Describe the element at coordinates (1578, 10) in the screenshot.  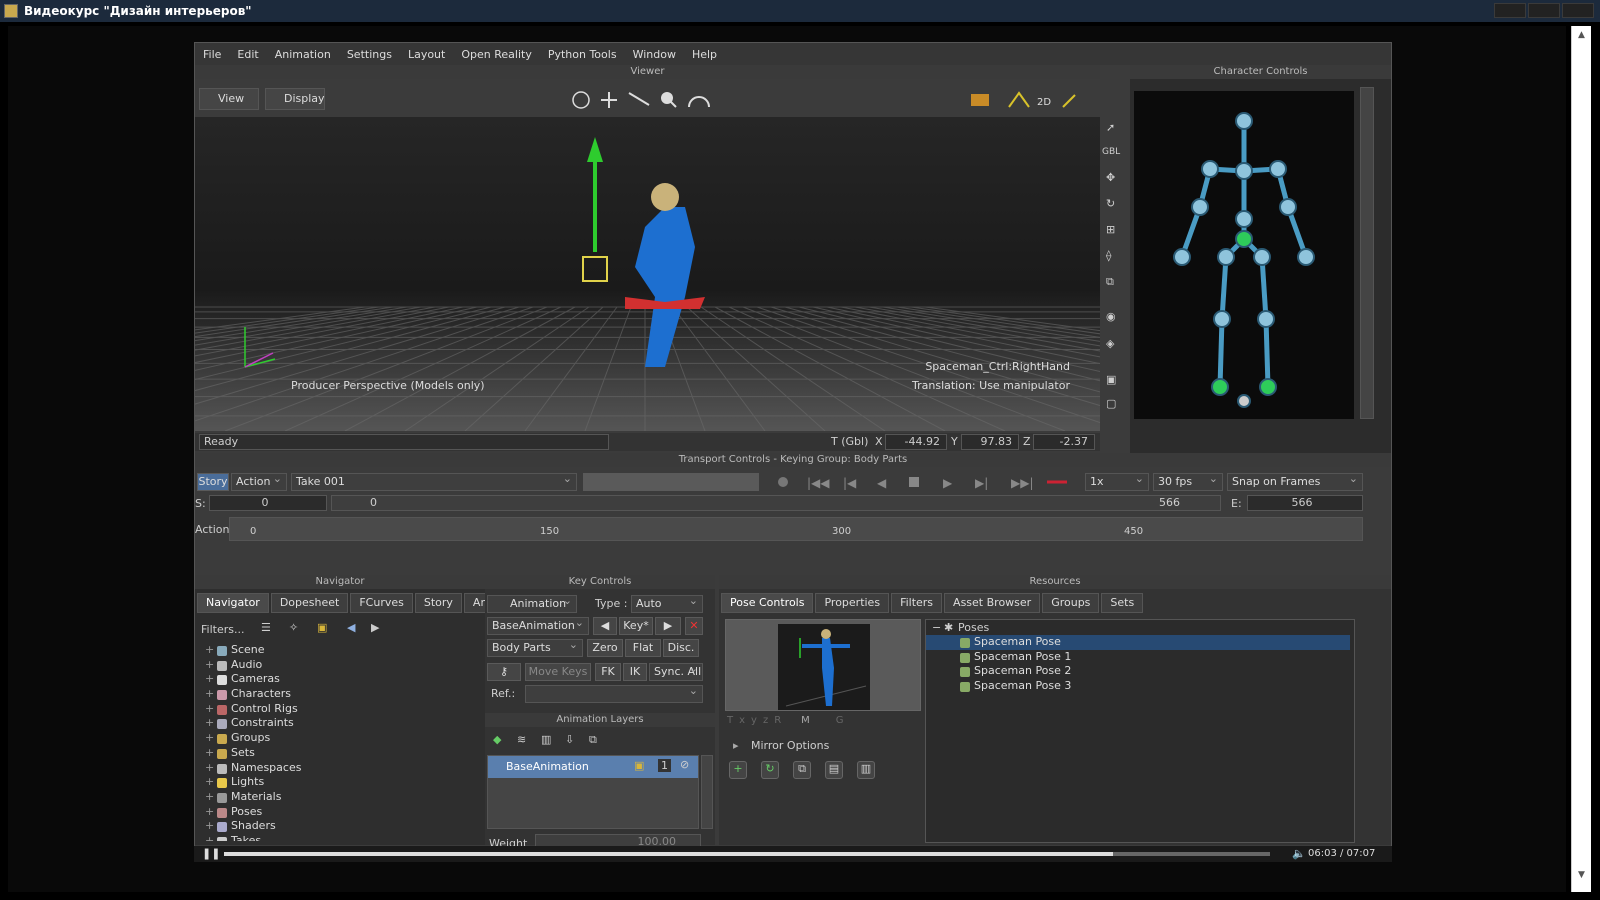
I see `close-button` at that location.